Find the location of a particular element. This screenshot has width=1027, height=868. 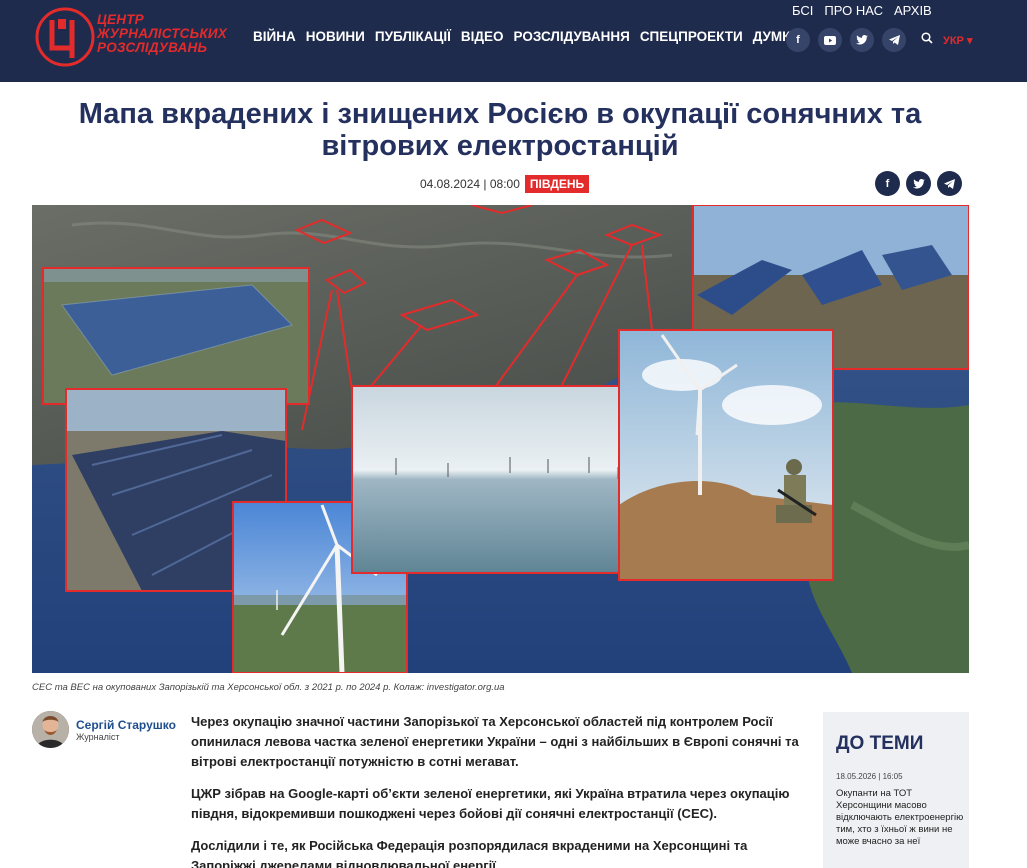

author-name: Сергій Старушко is located at coordinates (126, 725).